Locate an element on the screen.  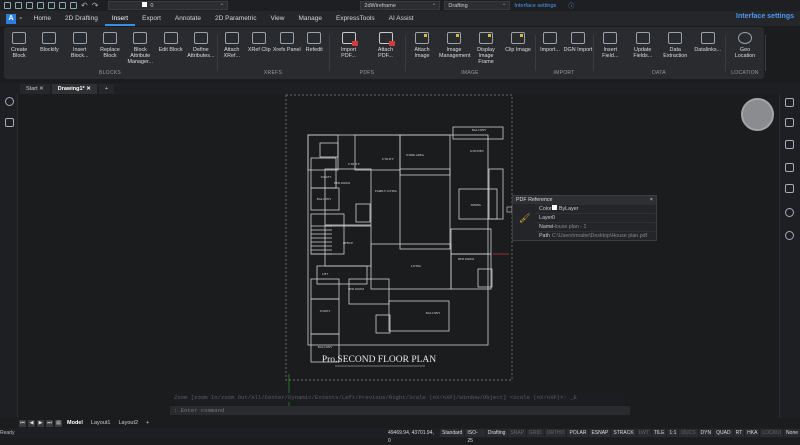
status-toggle-standard: Standard is located at coordinates (452, 433).